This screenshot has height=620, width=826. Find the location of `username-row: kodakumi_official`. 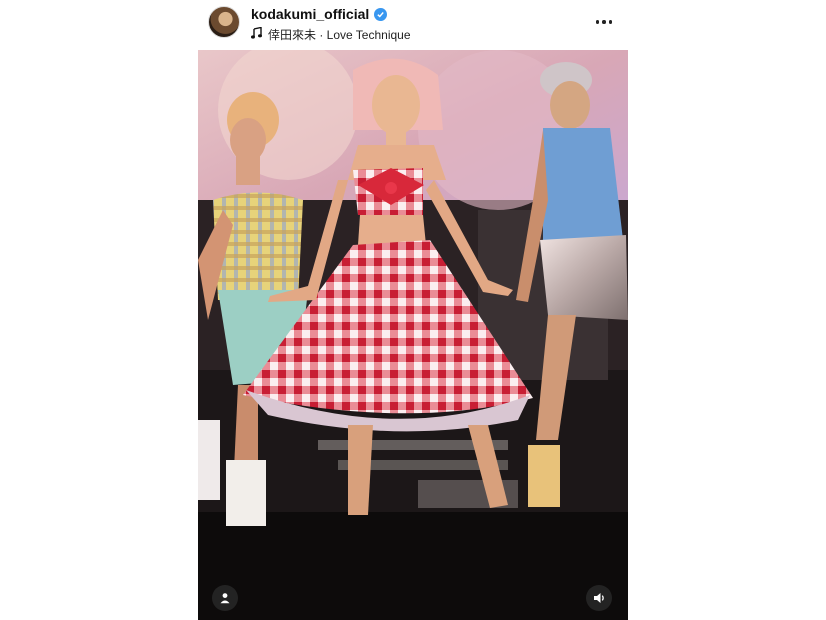

username-row: kodakumi_official is located at coordinates (319, 14).